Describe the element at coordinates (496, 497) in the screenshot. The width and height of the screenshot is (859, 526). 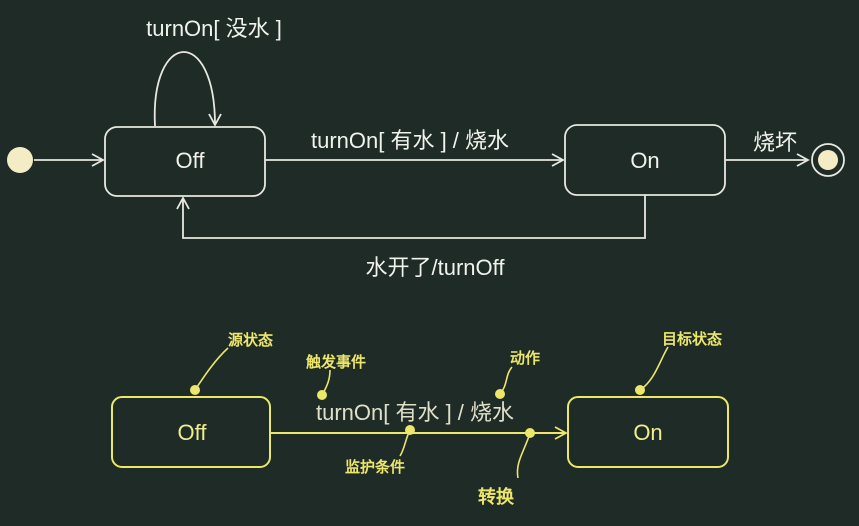
I see `annotation-transition: 转换` at that location.